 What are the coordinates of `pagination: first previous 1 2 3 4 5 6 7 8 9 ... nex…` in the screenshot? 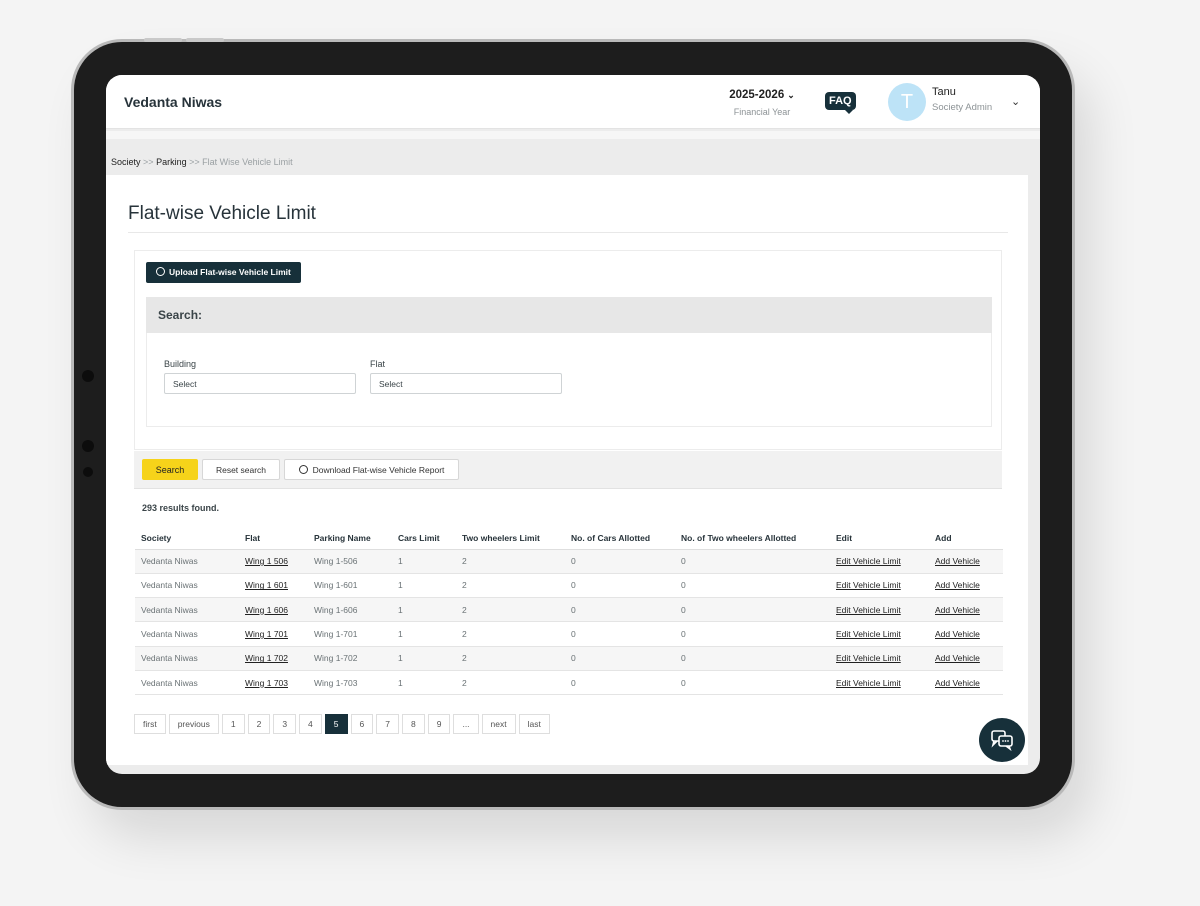 It's located at (342, 724).